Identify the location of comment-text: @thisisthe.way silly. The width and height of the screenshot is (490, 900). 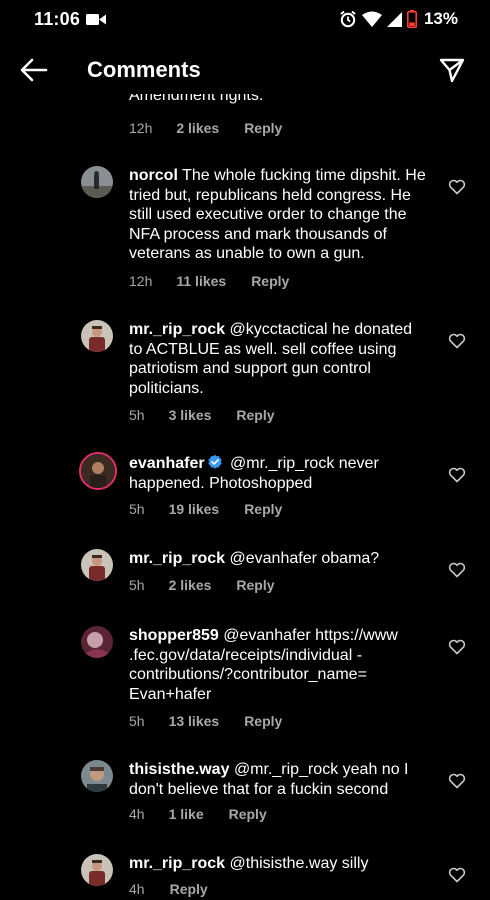
(299, 863).